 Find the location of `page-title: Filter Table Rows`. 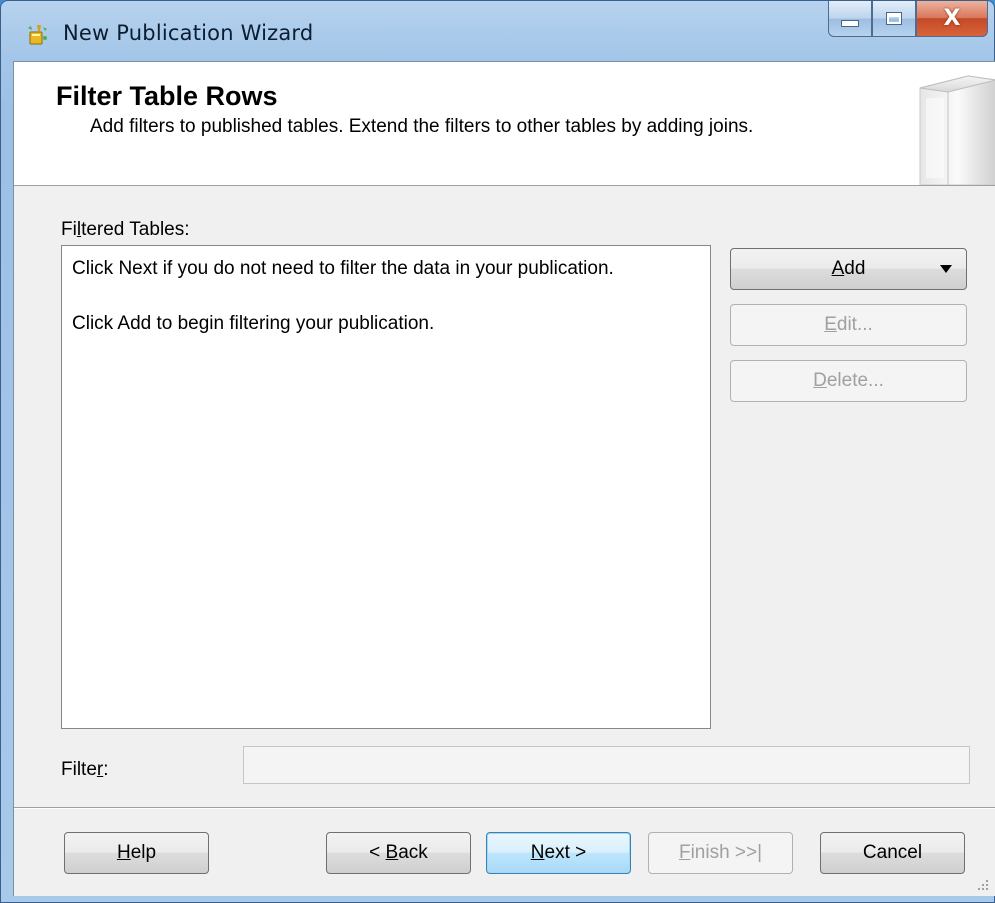

page-title: Filter Table Rows is located at coordinates (167, 96).